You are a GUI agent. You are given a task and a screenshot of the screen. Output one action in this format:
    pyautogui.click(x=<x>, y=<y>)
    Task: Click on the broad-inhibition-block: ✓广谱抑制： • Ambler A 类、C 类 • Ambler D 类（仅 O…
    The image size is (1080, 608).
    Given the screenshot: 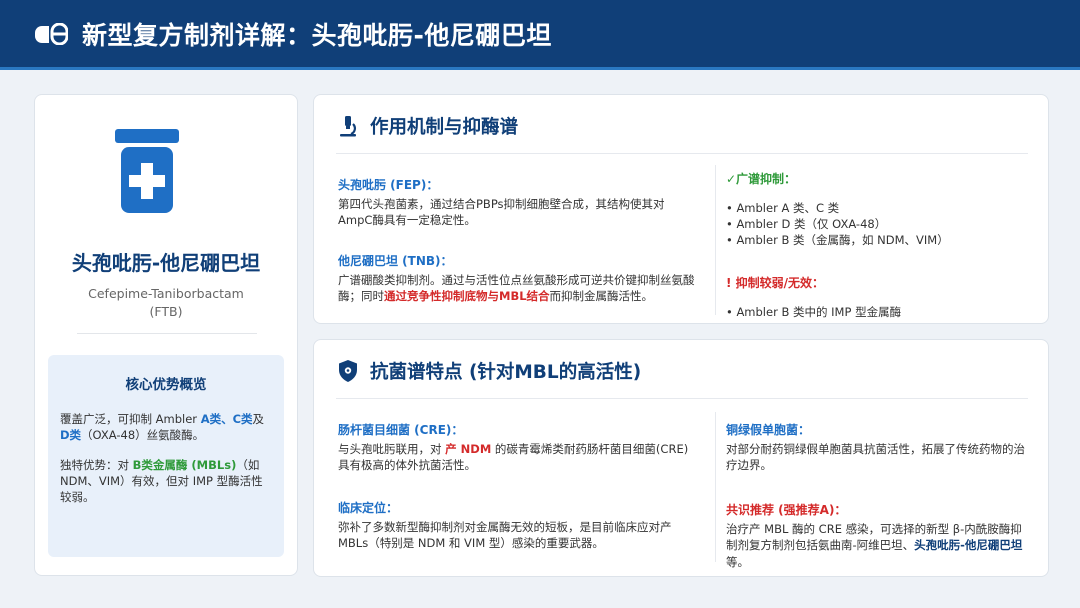 What is the action you would take?
    pyautogui.click(x=876, y=209)
    